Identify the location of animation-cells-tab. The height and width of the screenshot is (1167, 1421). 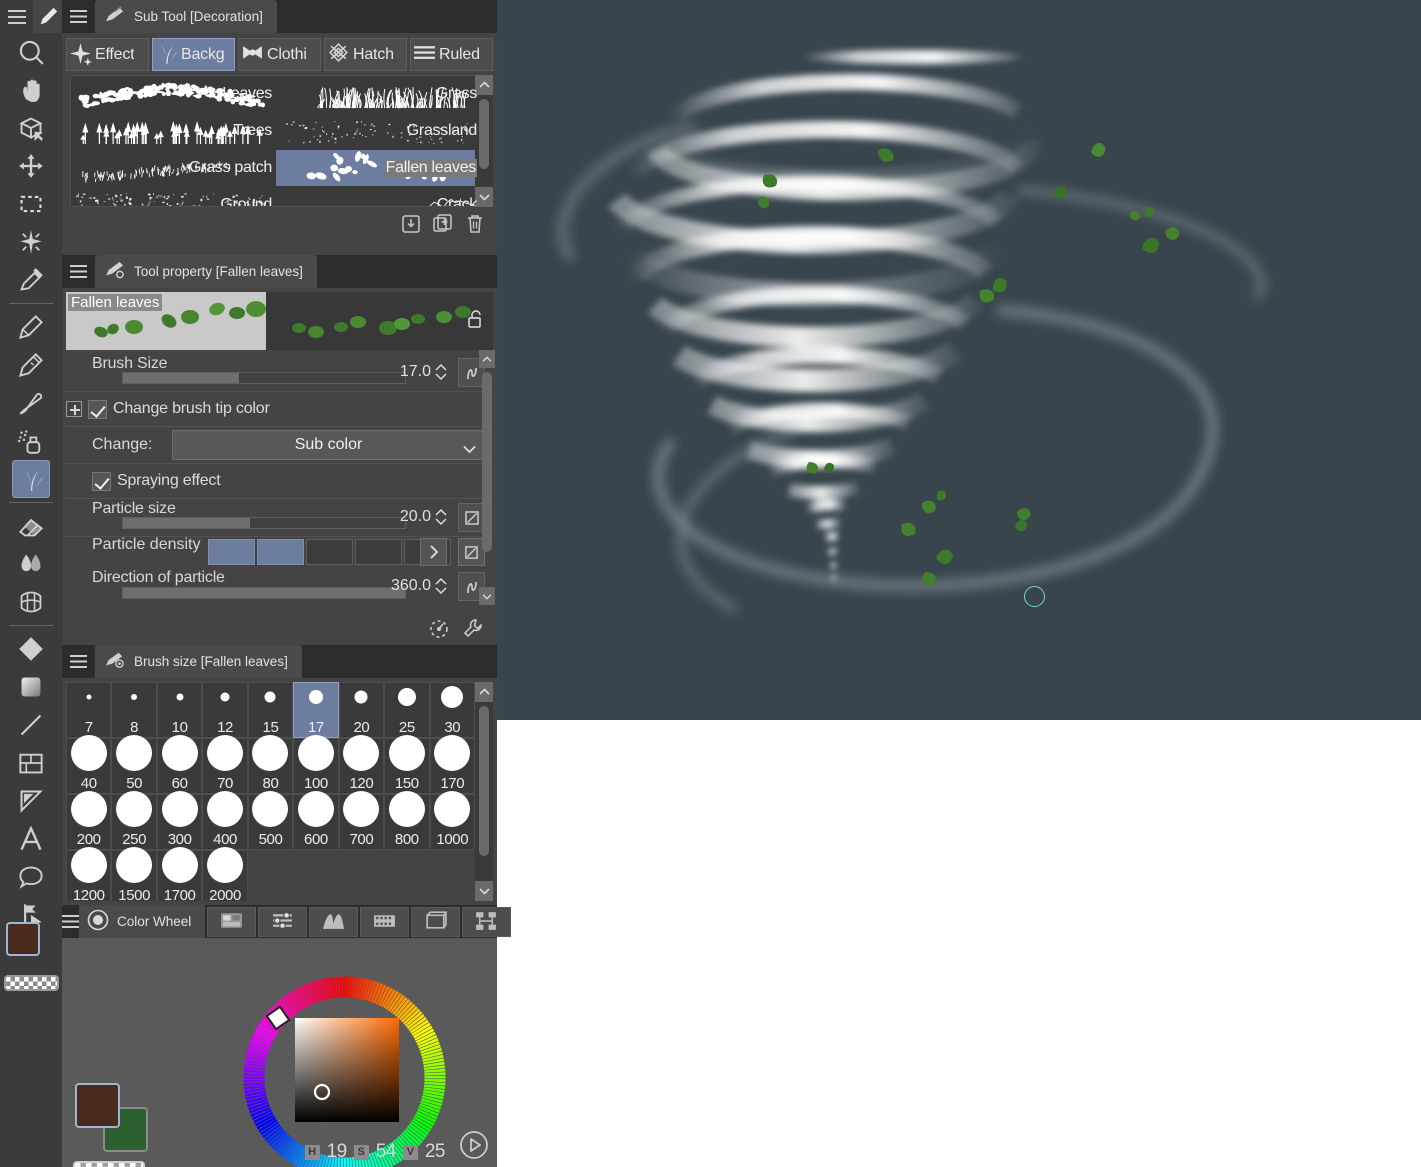
(385, 921).